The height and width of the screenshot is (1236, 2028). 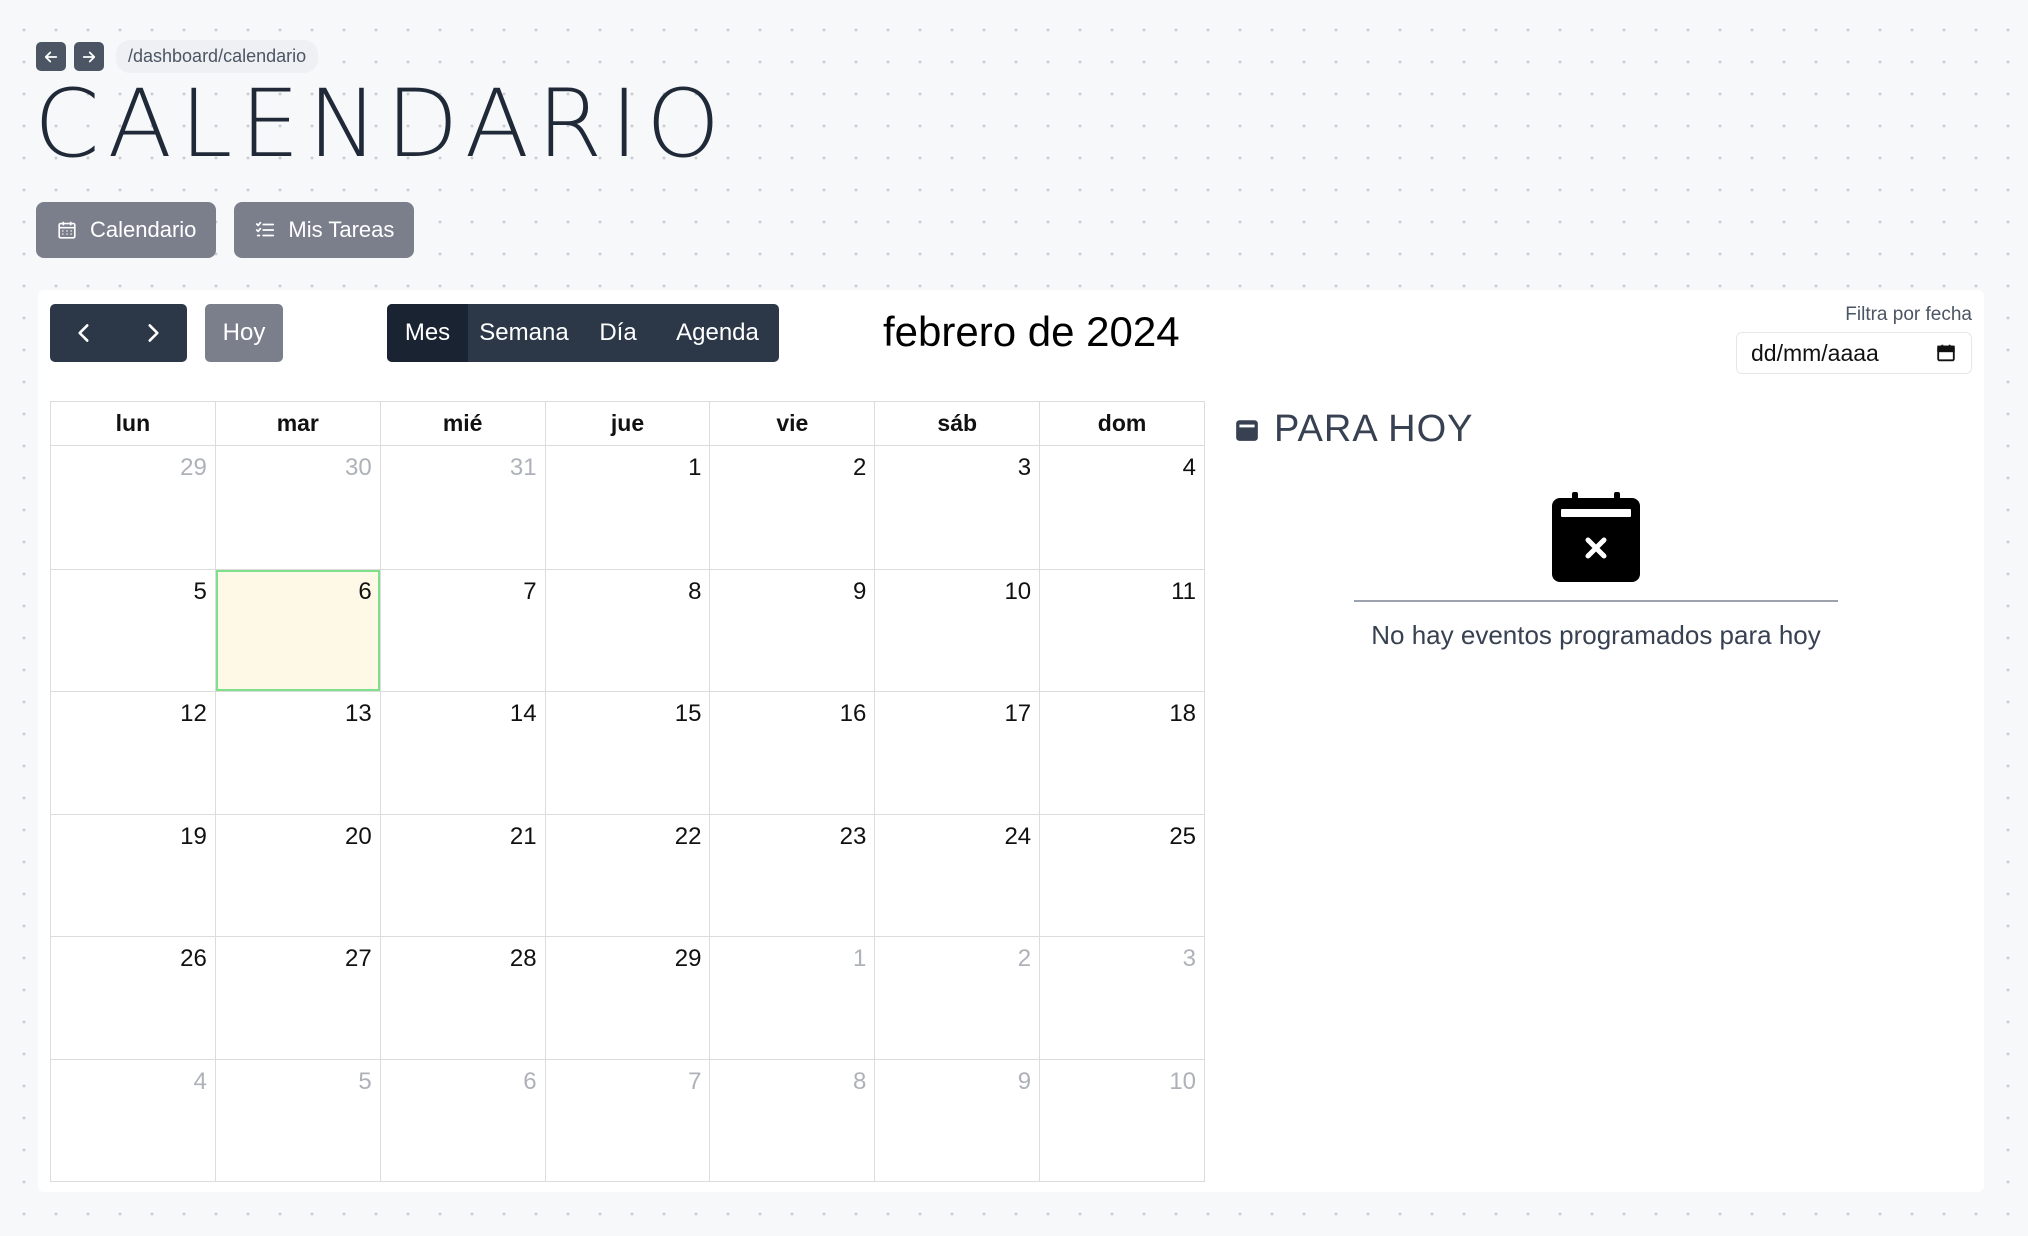 What do you see at coordinates (791, 875) in the screenshot?
I see `calendar-day-cell: 23` at bounding box center [791, 875].